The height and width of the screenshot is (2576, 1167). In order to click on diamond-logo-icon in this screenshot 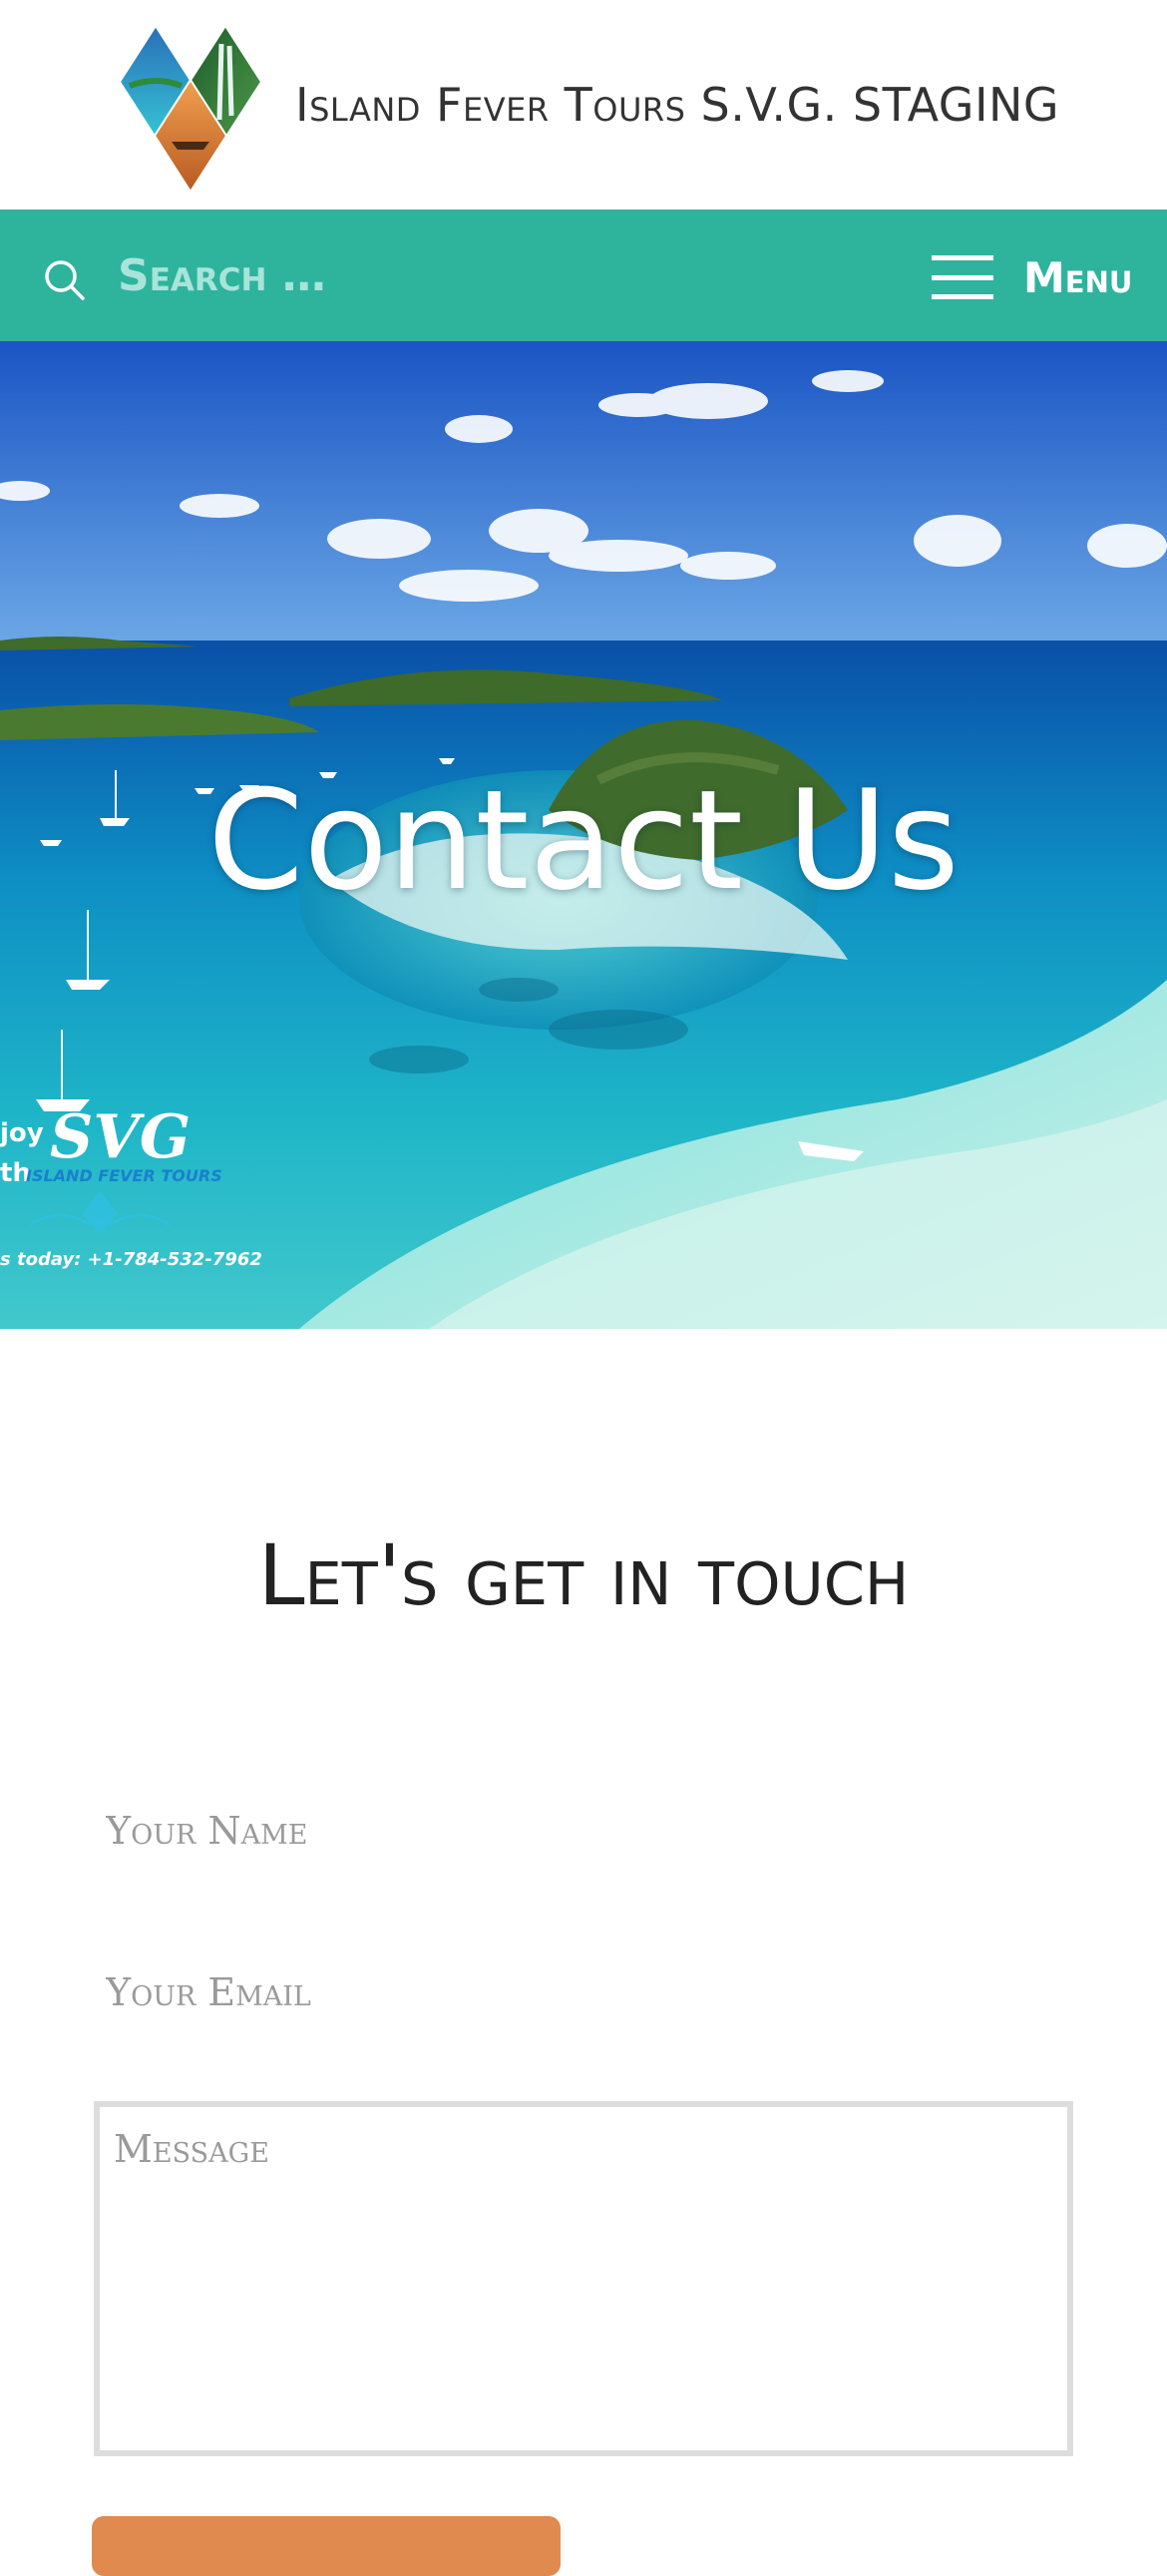, I will do `click(190, 109)`.